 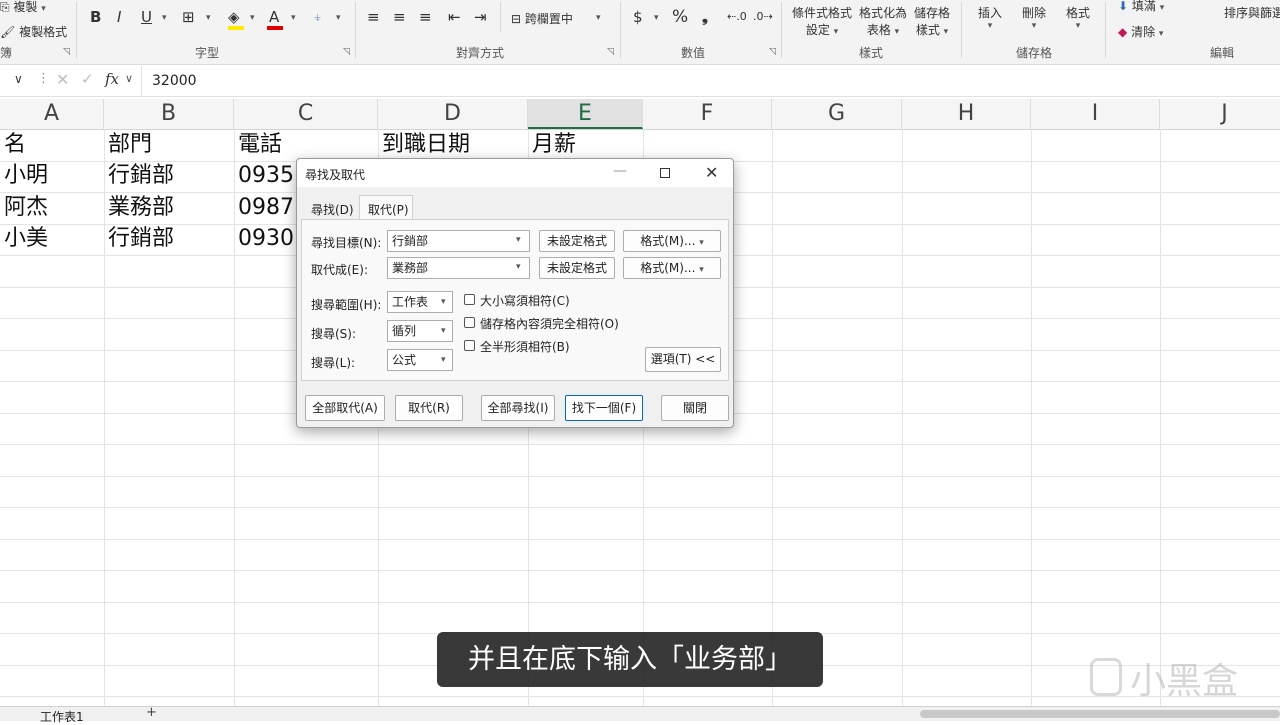 What do you see at coordinates (129, 78) in the screenshot?
I see `fx-dropdown-icon: ∨` at bounding box center [129, 78].